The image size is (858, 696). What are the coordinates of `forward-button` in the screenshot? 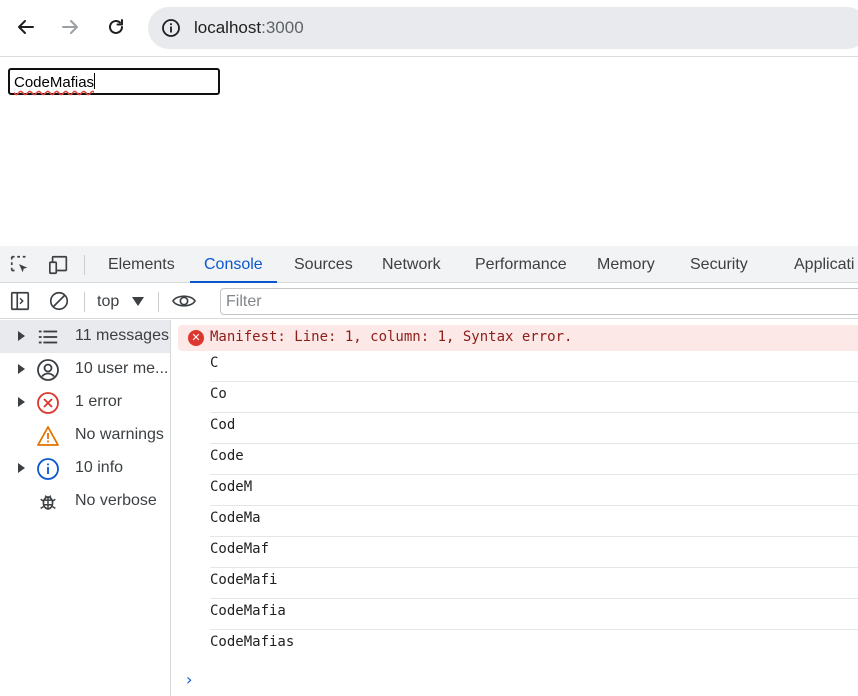 It's located at (70, 27).